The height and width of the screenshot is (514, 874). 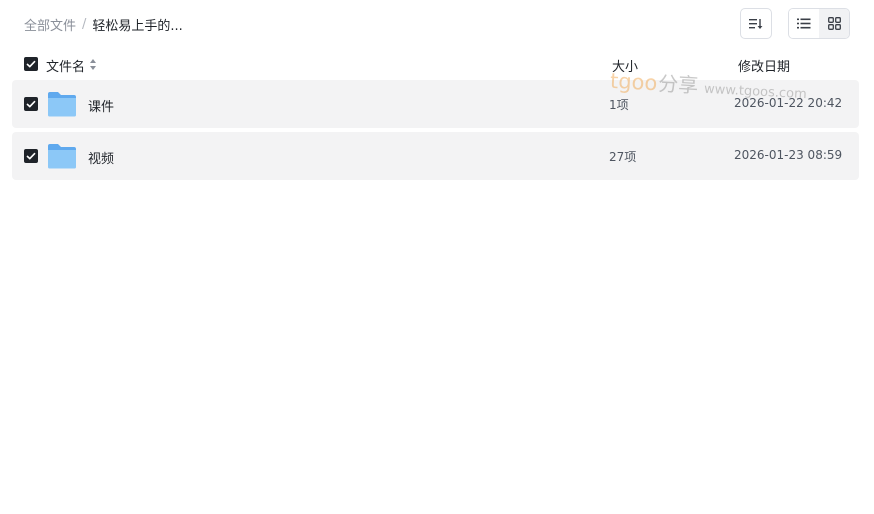 I want to click on file-modified-date: 2026-01-23 08:59, so click(x=788, y=155).